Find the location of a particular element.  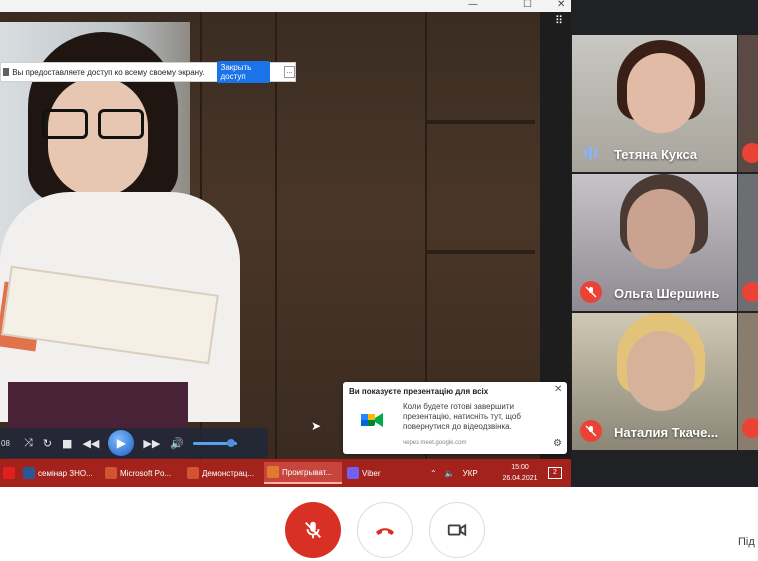

hang-up-icon is located at coordinates (385, 531).